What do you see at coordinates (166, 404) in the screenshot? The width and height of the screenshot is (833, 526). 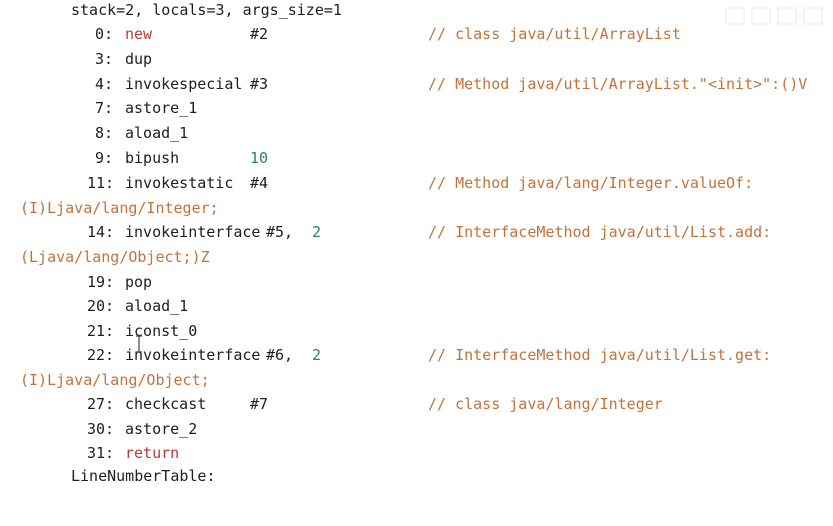 I see `instruction-opcode: checkcast` at bounding box center [166, 404].